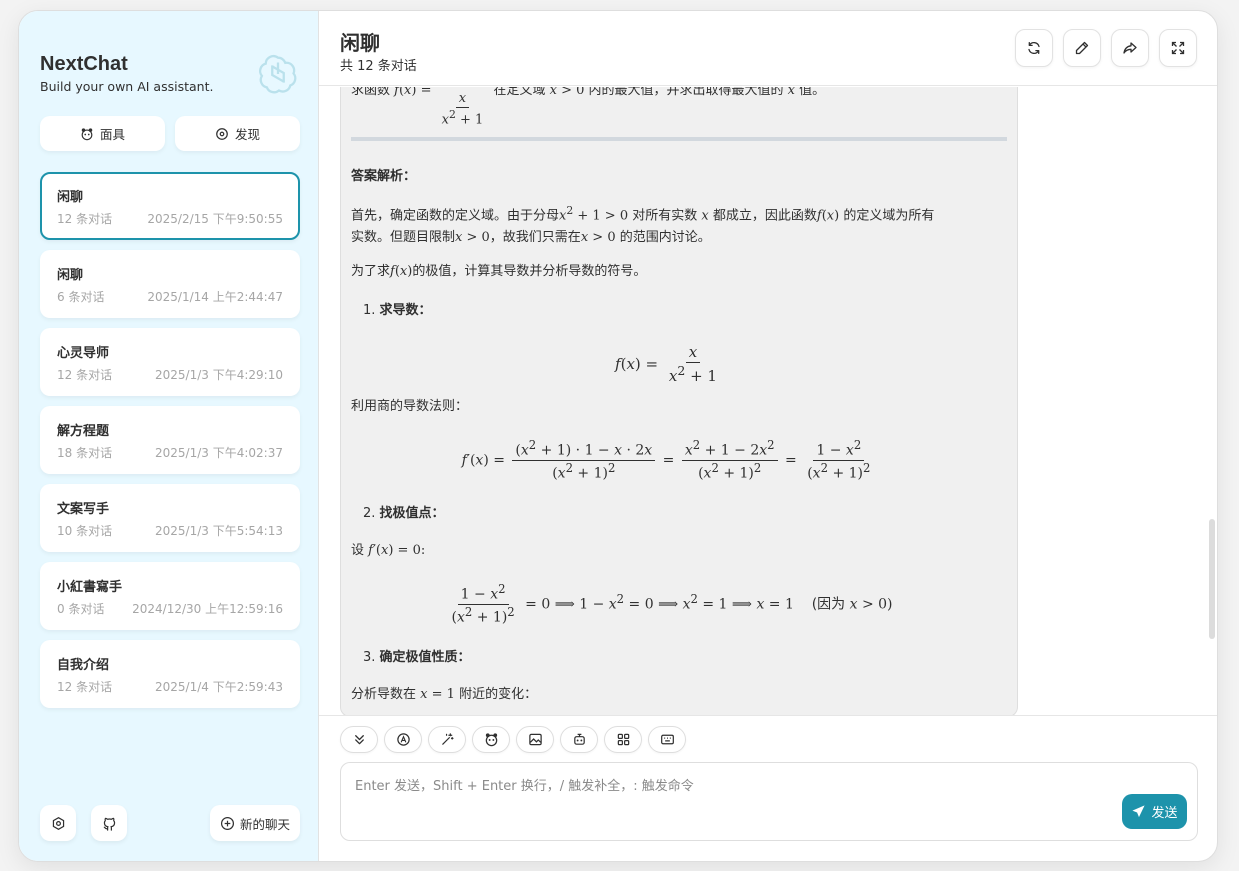  Describe the element at coordinates (535, 238) in the screenshot. I see `para1-f: ，故我们只需在` at that location.